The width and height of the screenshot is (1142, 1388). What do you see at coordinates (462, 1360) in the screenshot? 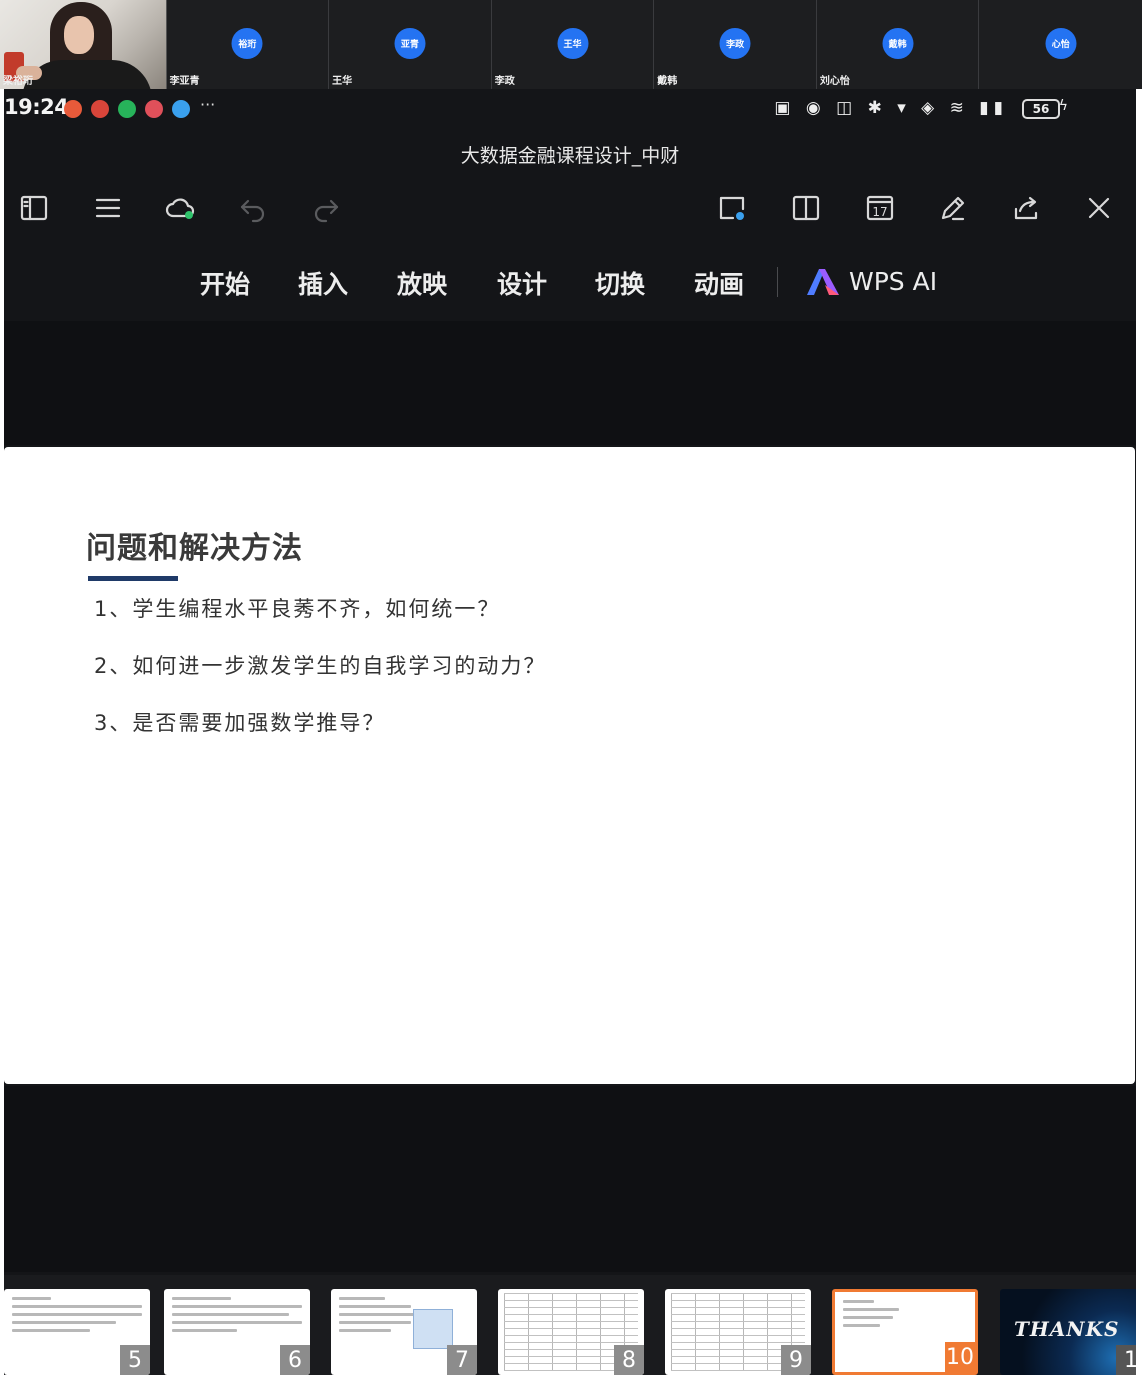
I see `slide-number: 7` at bounding box center [462, 1360].